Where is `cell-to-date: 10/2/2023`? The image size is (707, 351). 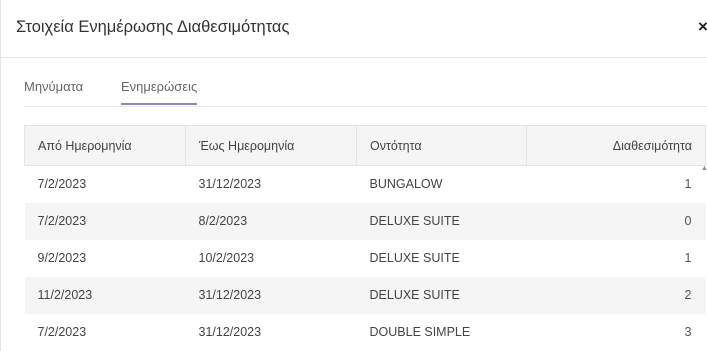
cell-to-date: 10/2/2023 is located at coordinates (226, 258).